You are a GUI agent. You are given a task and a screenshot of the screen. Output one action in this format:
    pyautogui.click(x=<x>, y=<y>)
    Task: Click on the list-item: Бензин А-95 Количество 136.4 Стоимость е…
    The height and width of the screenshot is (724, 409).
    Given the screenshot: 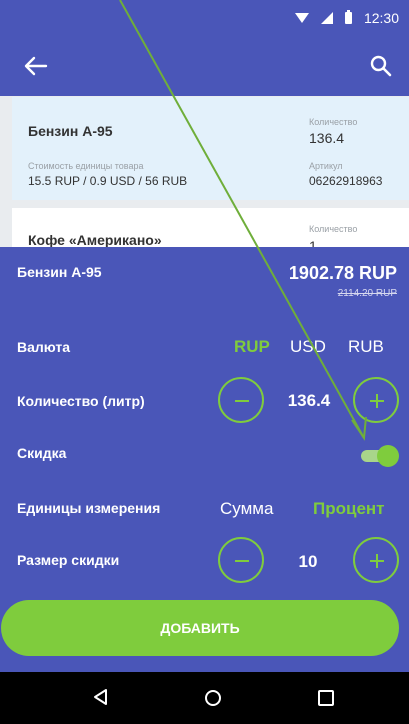 What is the action you would take?
    pyautogui.click(x=210, y=148)
    